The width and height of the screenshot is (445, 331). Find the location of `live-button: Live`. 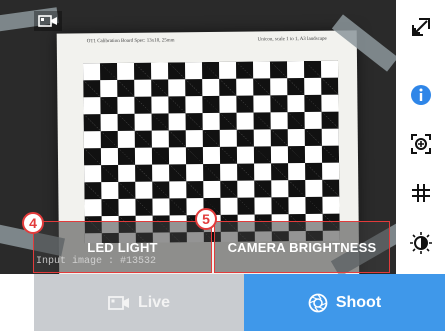

live-button: Live is located at coordinates (139, 302).